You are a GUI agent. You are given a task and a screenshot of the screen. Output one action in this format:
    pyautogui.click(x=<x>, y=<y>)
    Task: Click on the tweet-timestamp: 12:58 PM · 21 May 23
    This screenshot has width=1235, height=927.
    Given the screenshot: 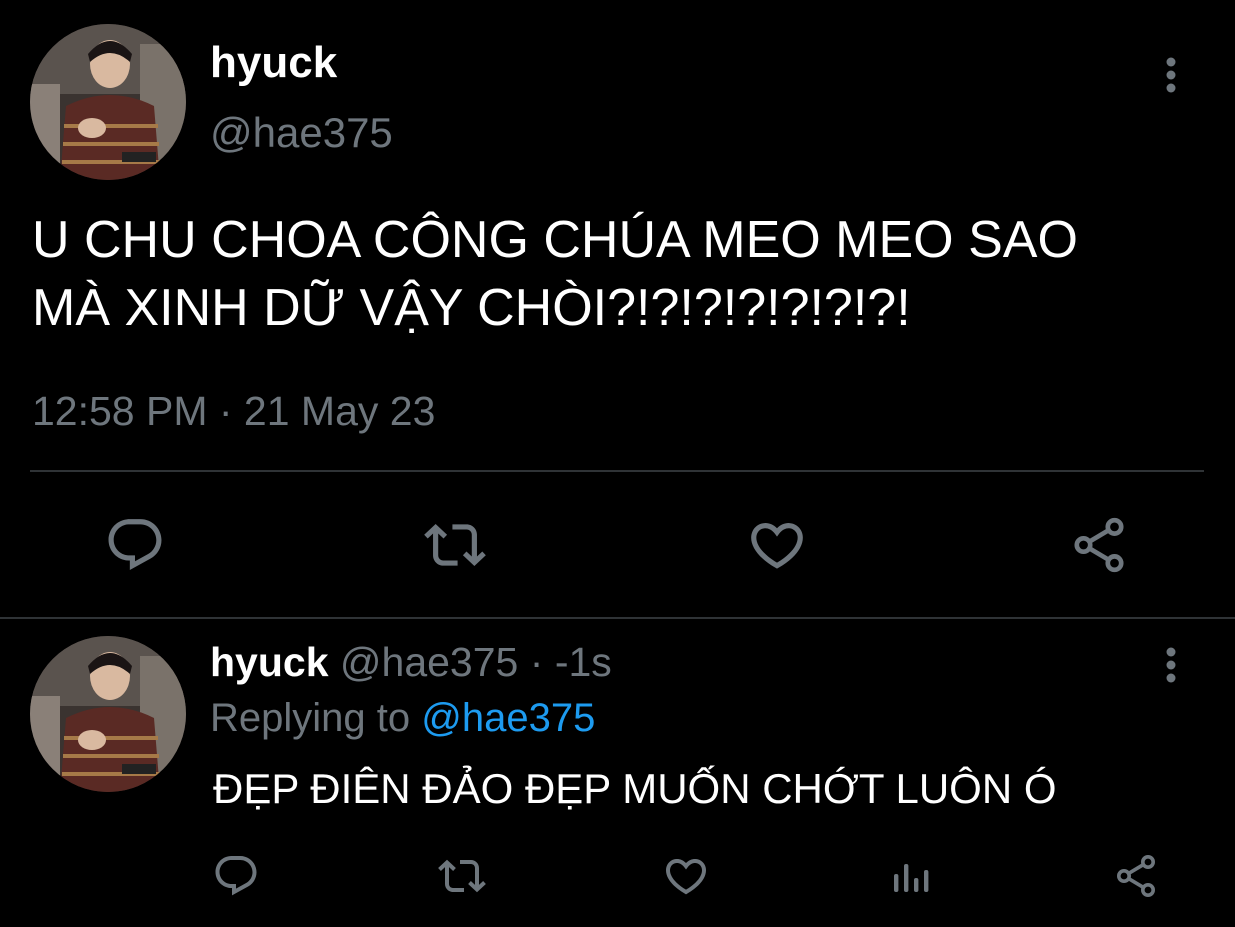 What is the action you would take?
    pyautogui.click(x=233, y=411)
    